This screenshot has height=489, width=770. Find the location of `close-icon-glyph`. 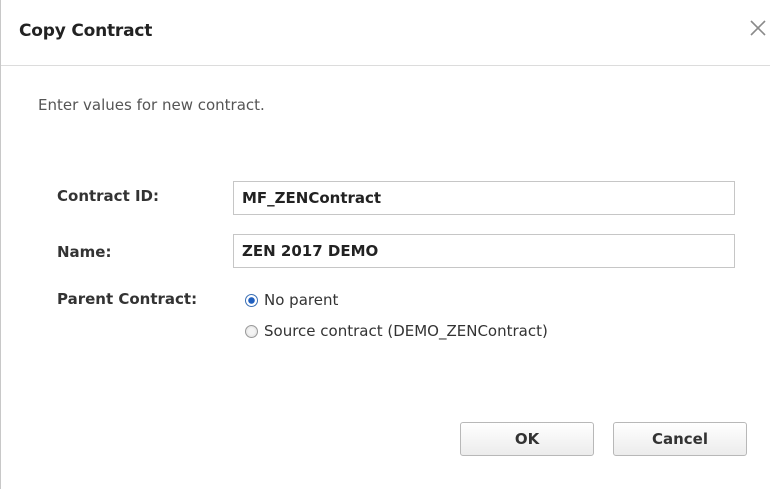

close-icon-glyph is located at coordinates (758, 28).